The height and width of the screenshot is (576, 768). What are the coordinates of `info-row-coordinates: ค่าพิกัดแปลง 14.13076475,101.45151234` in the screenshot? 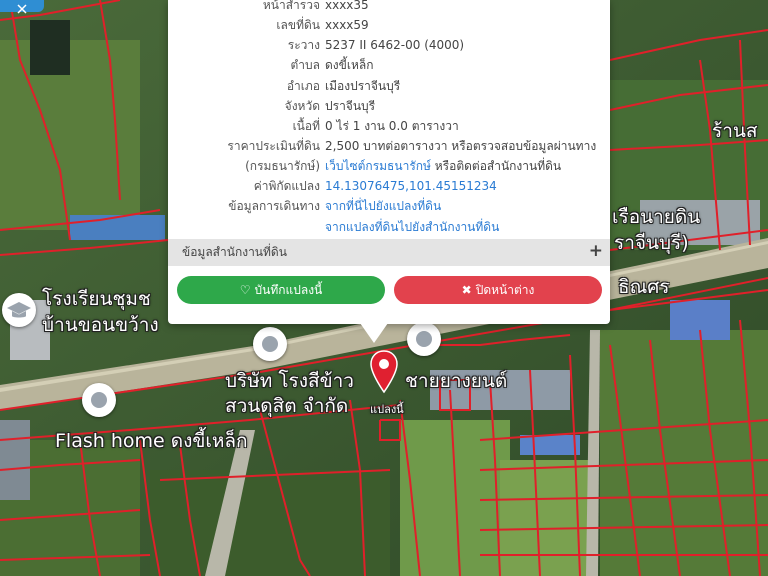 It's located at (389, 186).